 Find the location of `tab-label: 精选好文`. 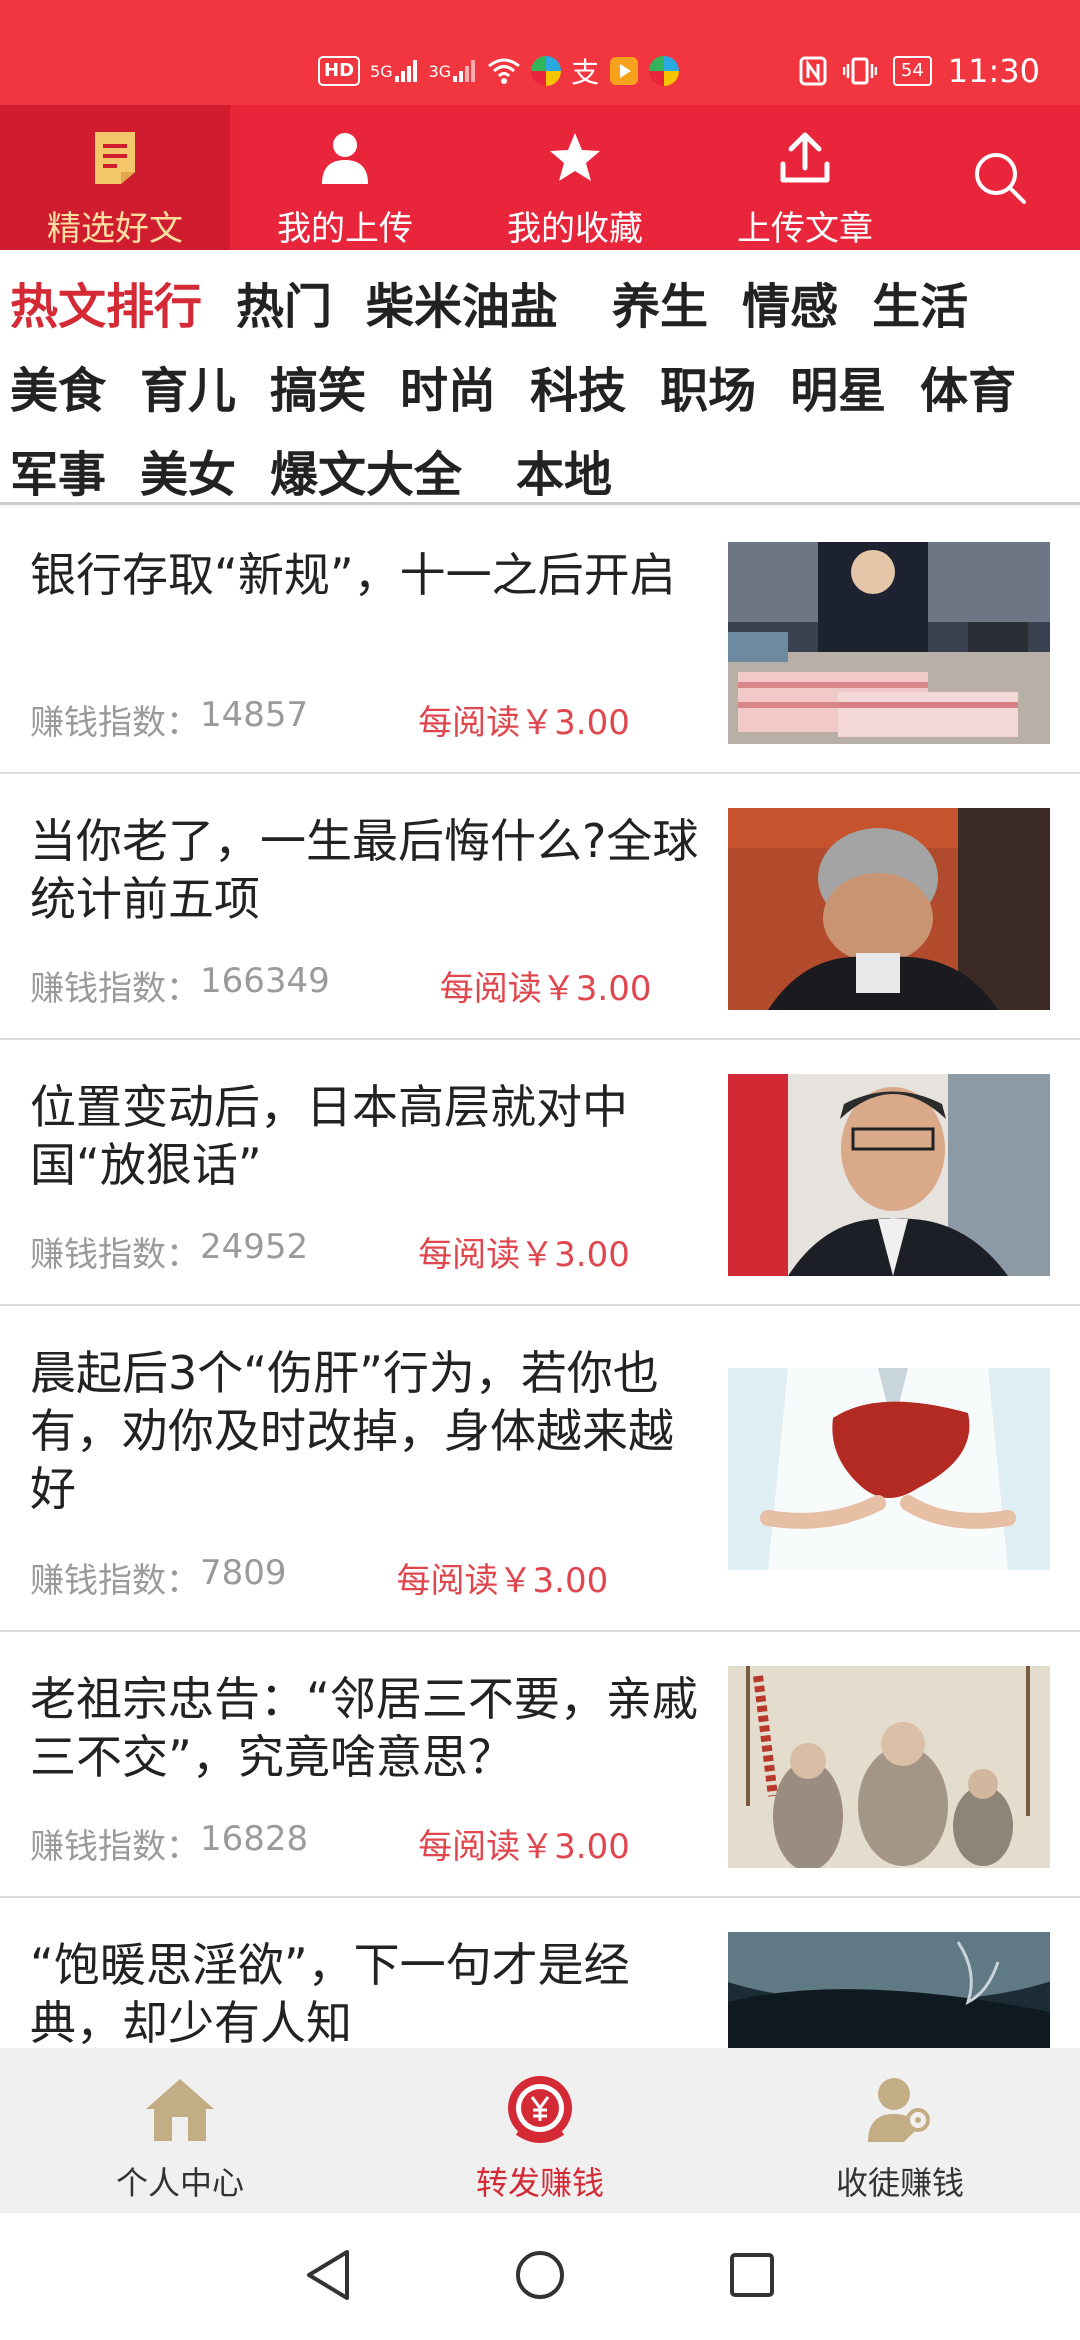

tab-label: 精选好文 is located at coordinates (115, 229).